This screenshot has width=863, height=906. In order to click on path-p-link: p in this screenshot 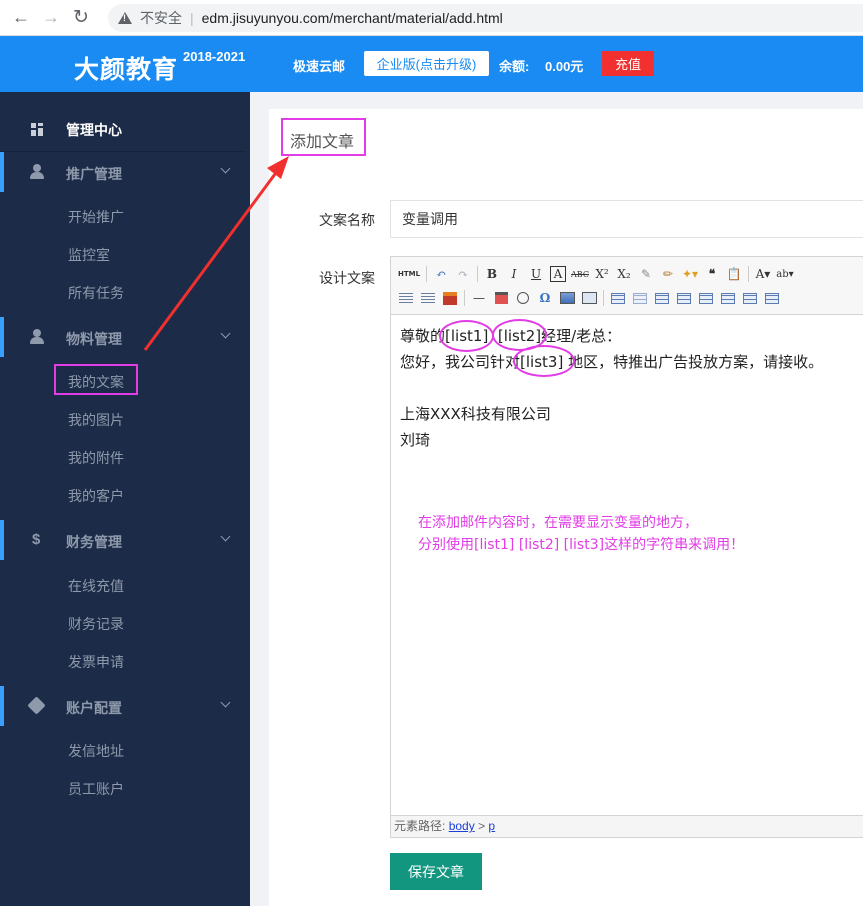, I will do `click(491, 826)`.